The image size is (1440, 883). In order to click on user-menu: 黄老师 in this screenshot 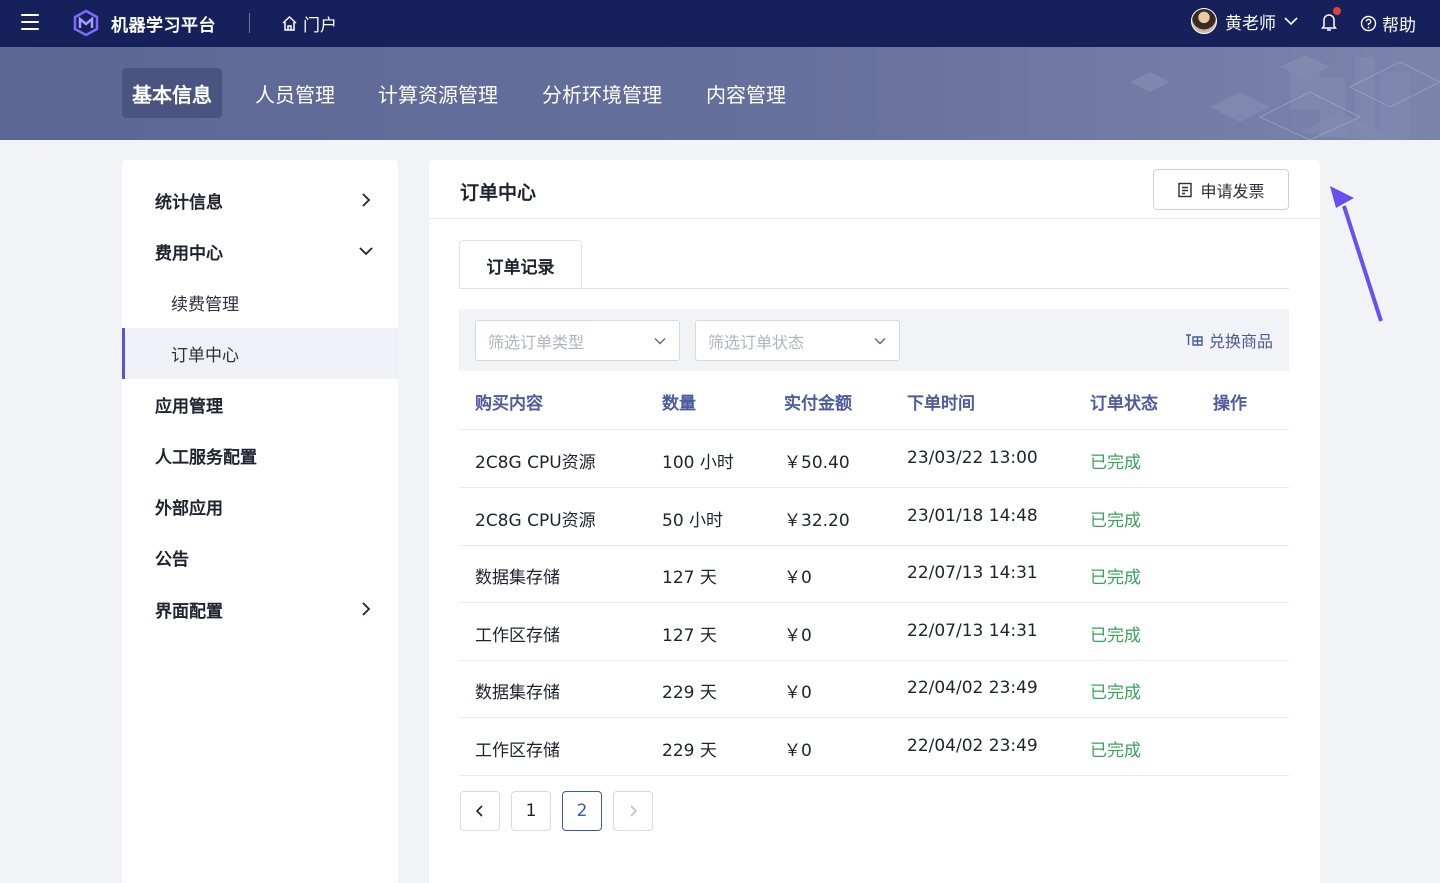, I will do `click(1244, 21)`.